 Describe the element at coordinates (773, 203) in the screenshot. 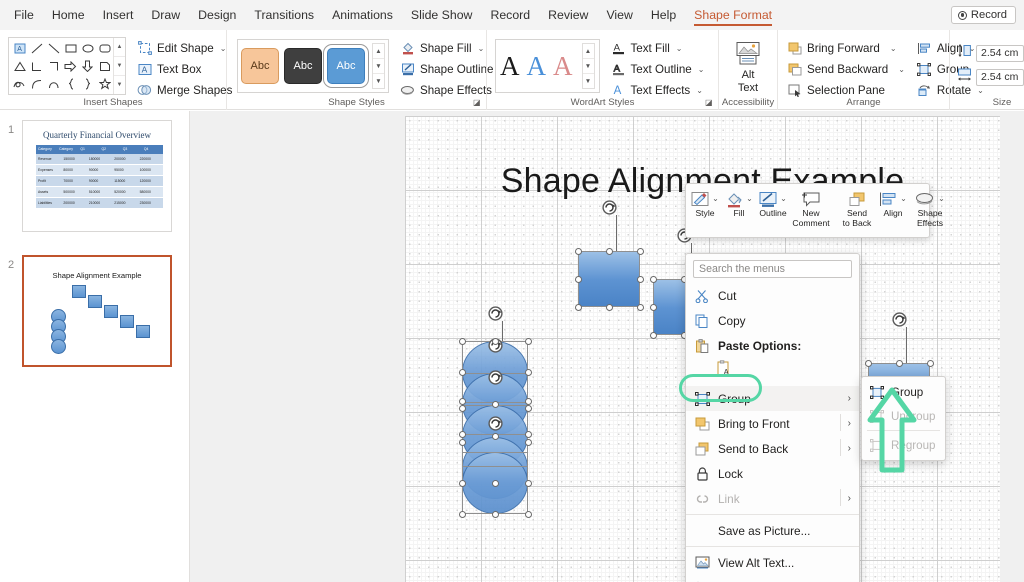

I see `mini-outline-button: ⌄ Outline` at that location.